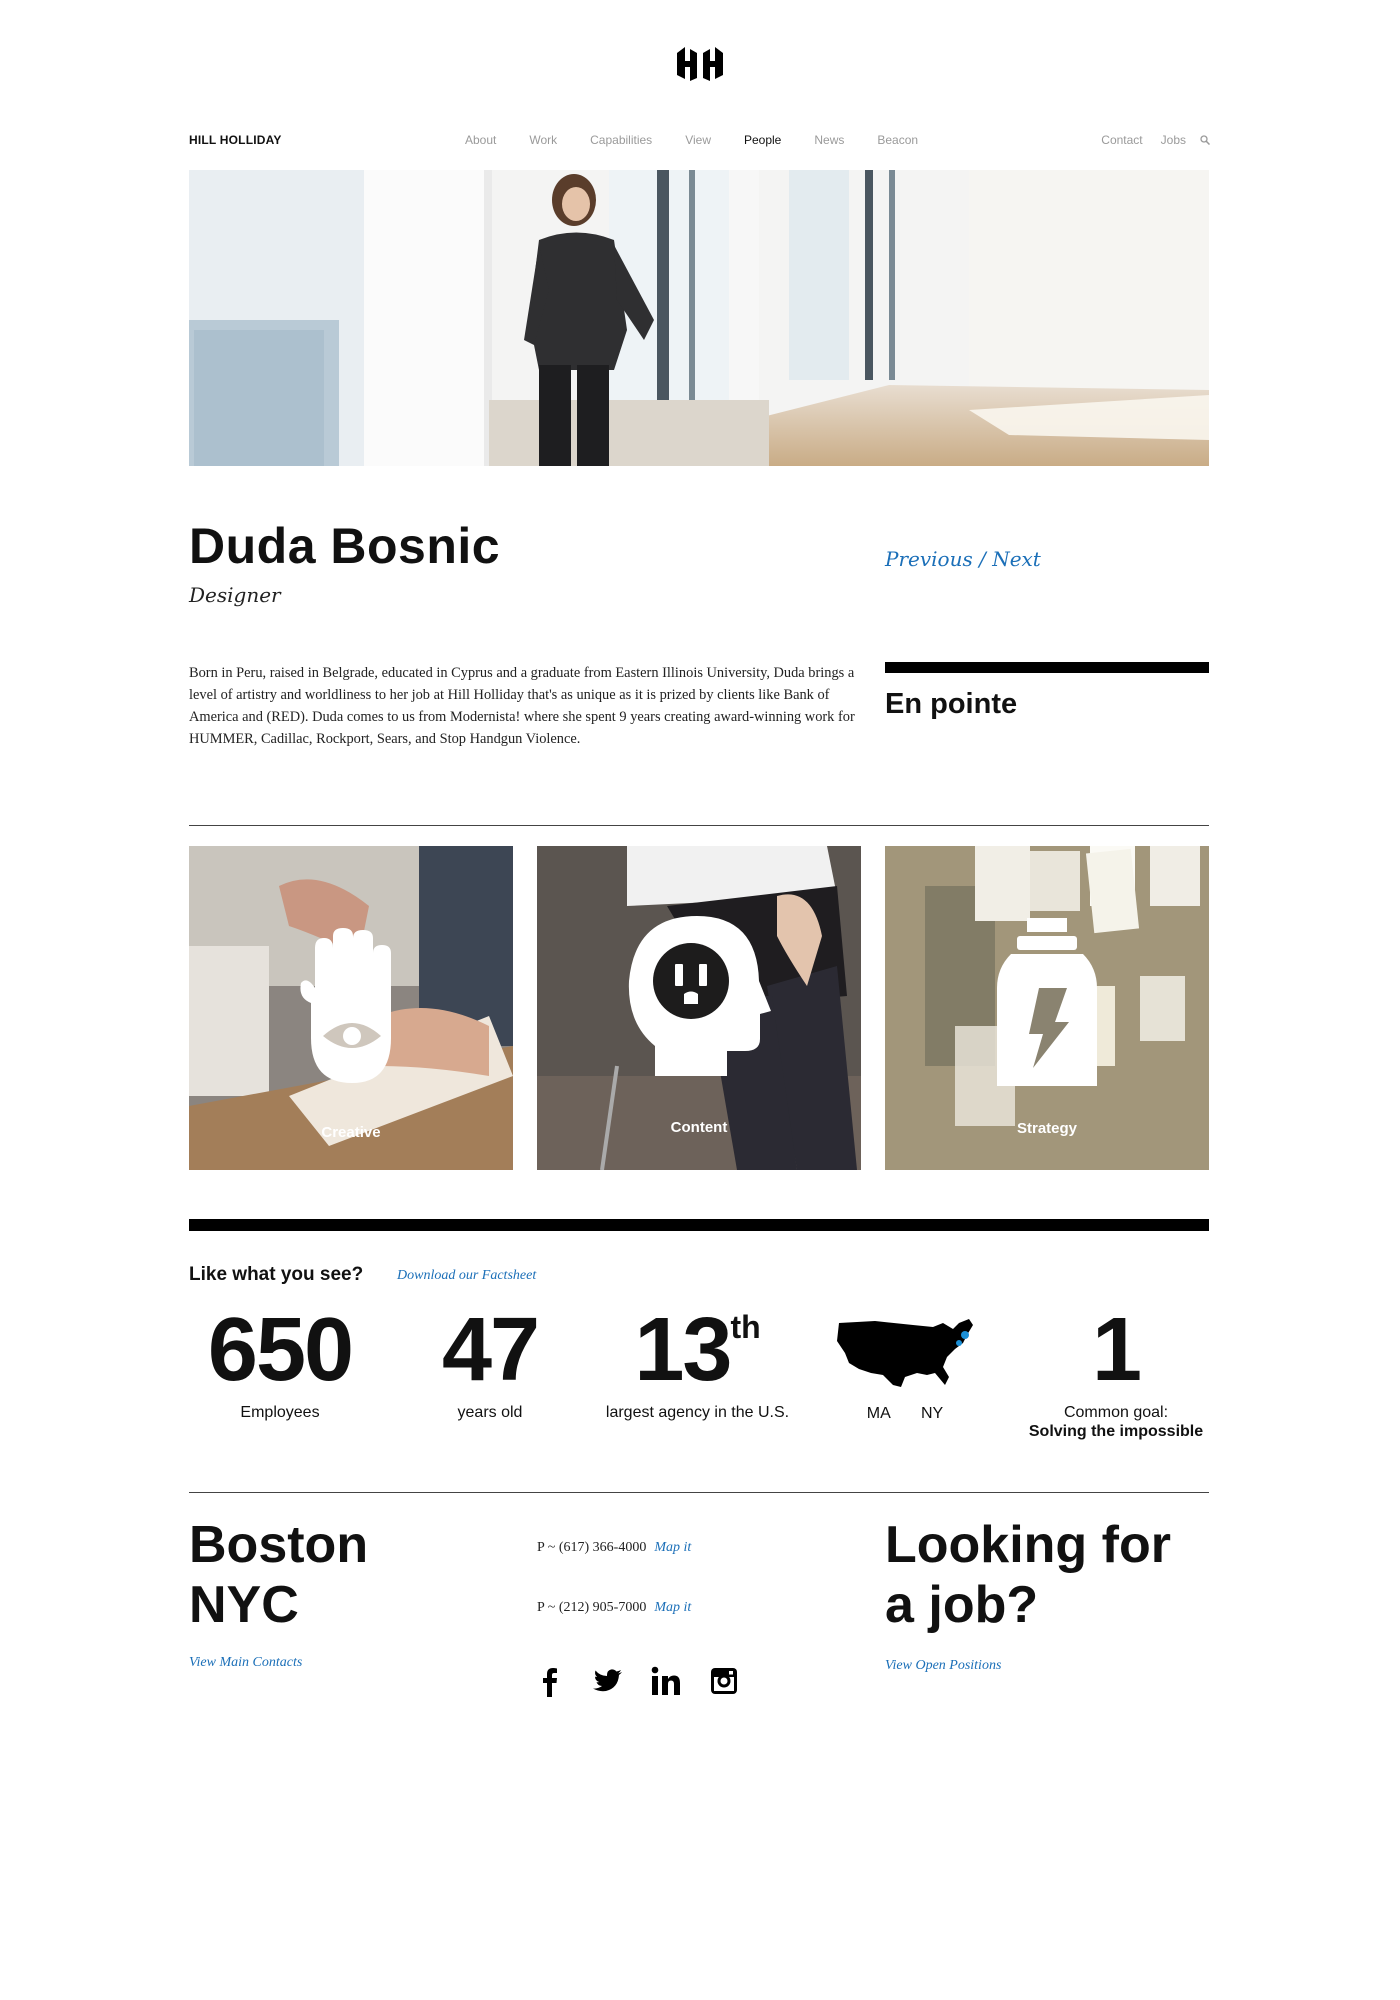 This screenshot has width=1400, height=2000. Describe the element at coordinates (244, 1605) in the screenshot. I see `city-nyc: NYC` at that location.